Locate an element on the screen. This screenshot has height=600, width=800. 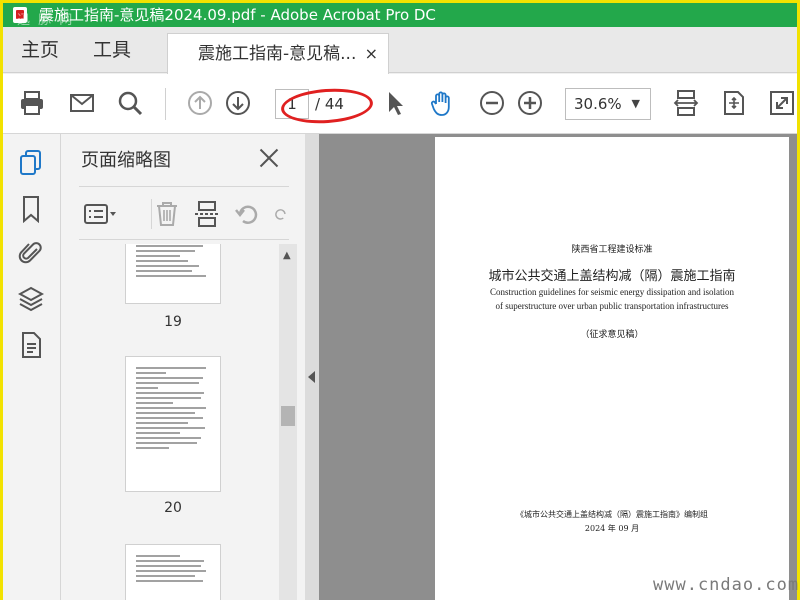
thumbnail-page-number: 20 is located at coordinates (173, 508).